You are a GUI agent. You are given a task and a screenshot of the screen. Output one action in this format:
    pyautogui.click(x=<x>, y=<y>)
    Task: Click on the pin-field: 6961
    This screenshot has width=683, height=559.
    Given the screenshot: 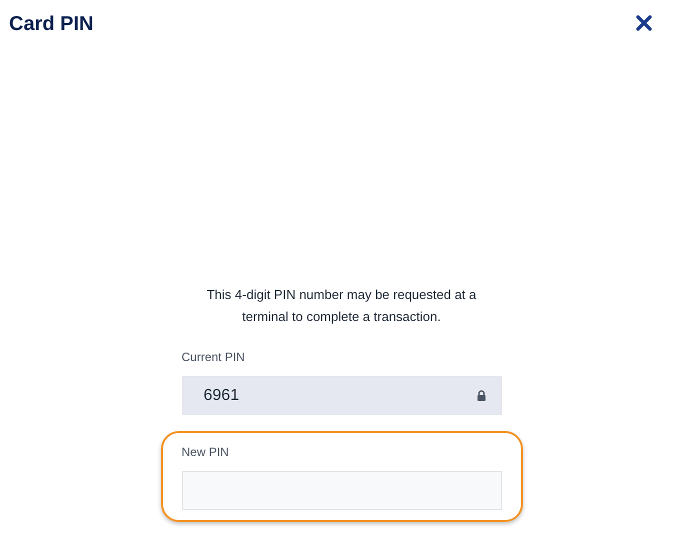 What is the action you would take?
    pyautogui.click(x=342, y=395)
    